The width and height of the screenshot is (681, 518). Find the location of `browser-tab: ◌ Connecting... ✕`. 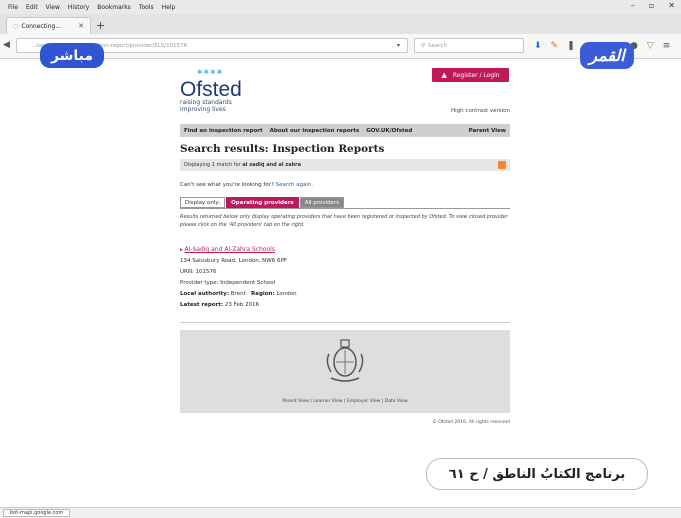

browser-tab: ◌ Connecting... ✕ is located at coordinates (48, 25).